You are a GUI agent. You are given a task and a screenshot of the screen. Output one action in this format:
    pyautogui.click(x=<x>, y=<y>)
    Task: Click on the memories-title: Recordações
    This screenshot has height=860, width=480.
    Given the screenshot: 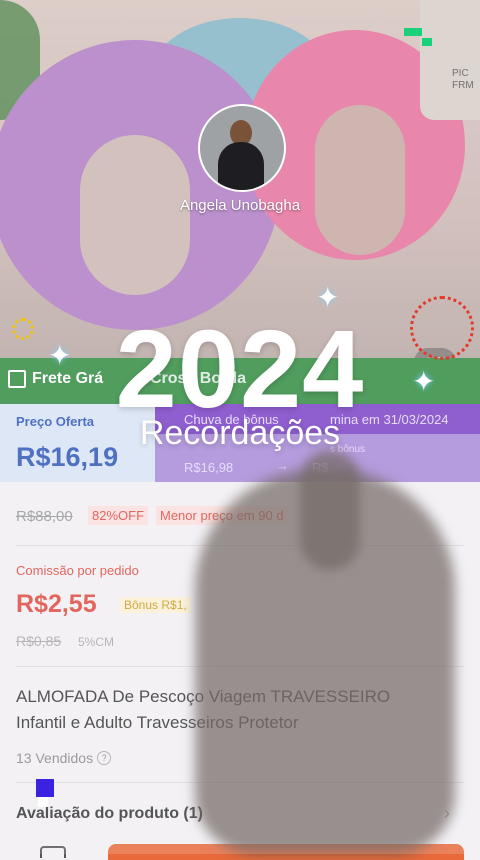 What is the action you would take?
    pyautogui.click(x=240, y=433)
    